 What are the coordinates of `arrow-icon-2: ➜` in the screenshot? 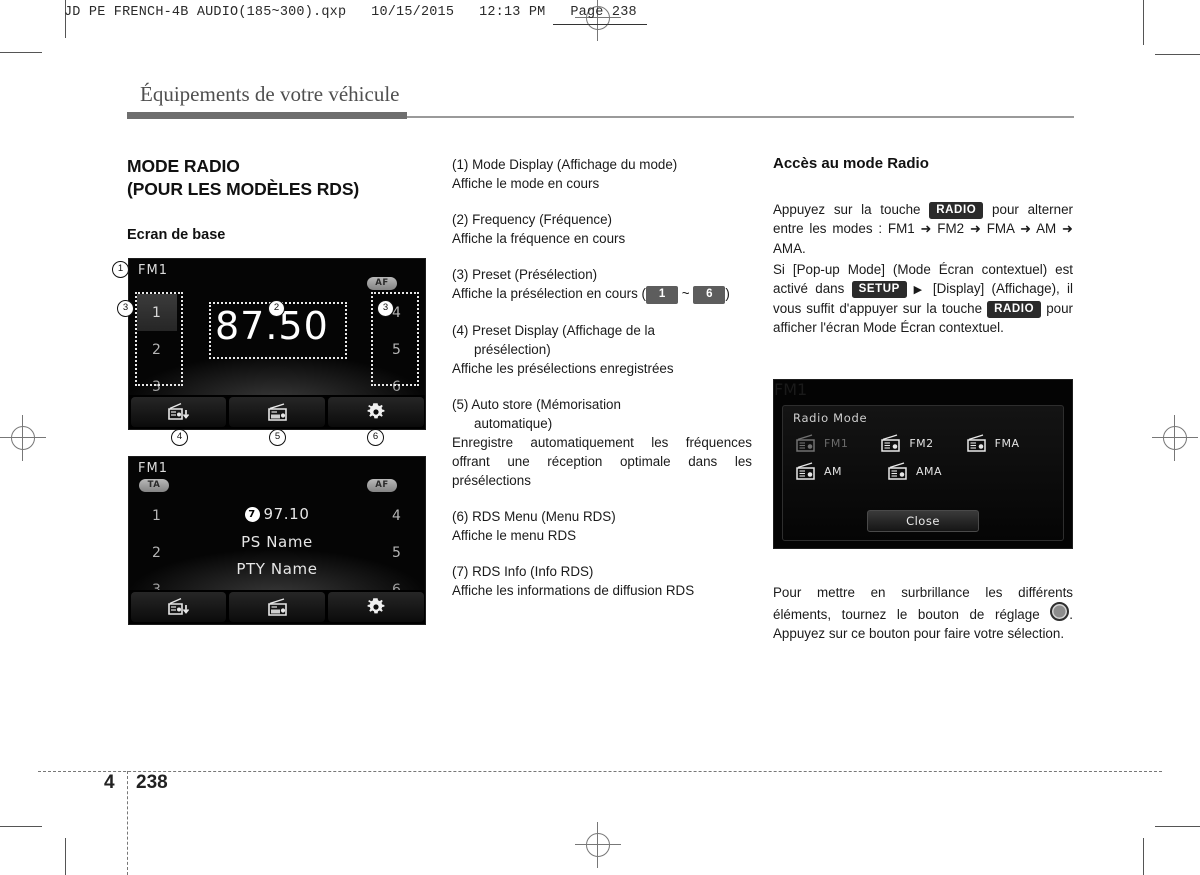 It's located at (975, 229).